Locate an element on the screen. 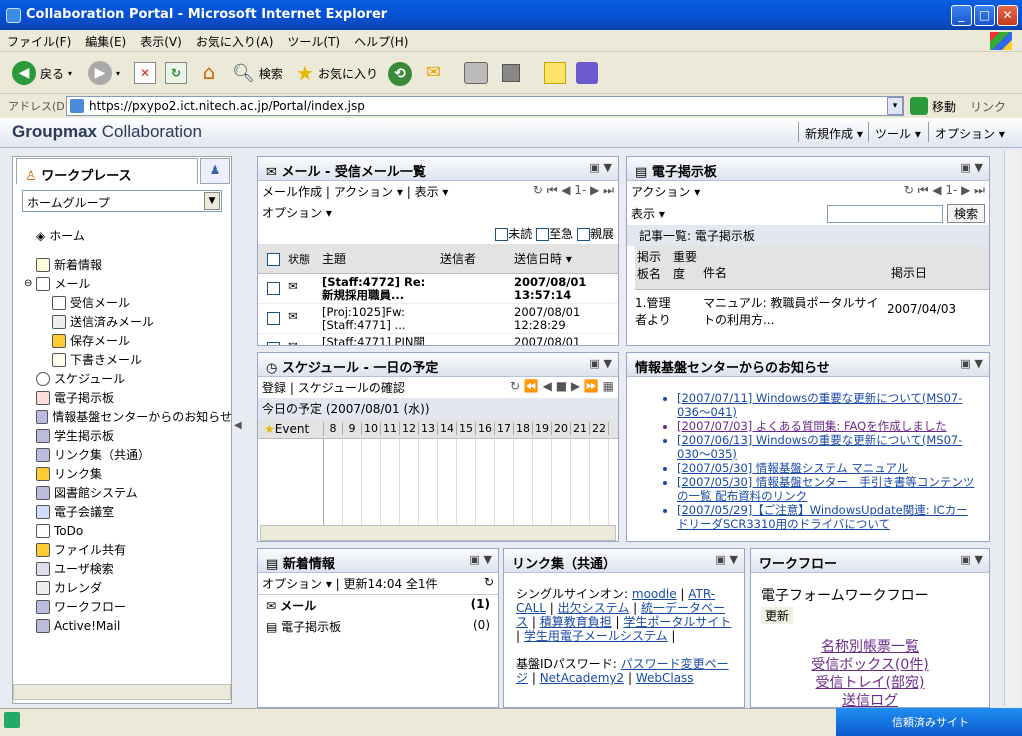 The image size is (1022, 736). list-item: ✉ メール (1) is located at coordinates (378, 605).